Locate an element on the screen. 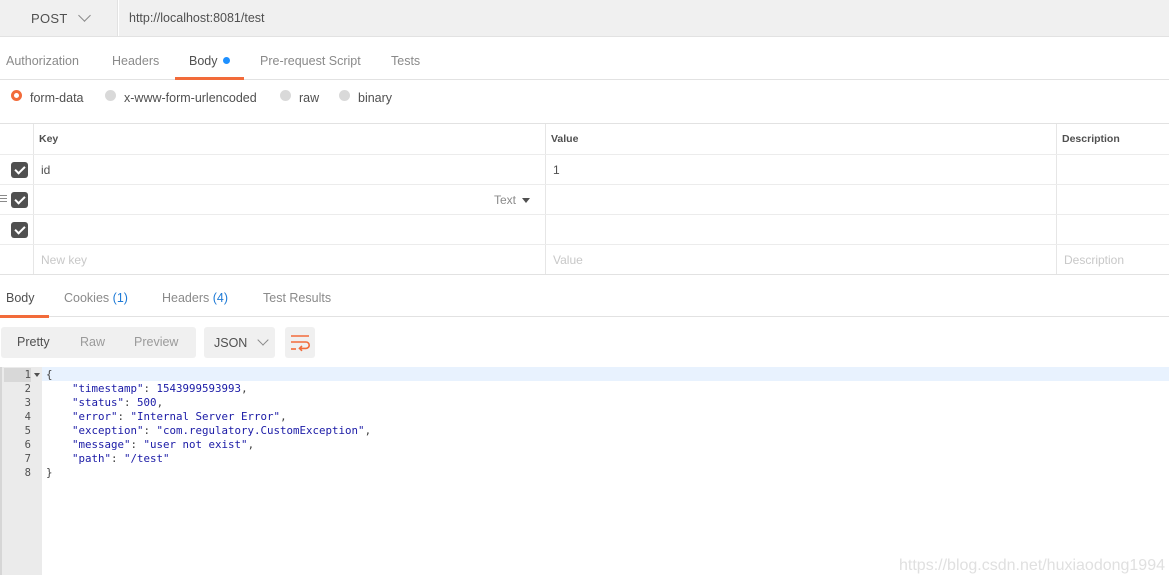 This screenshot has width=1169, height=575. code-line: "message": "user not exist", is located at coordinates (163, 444).